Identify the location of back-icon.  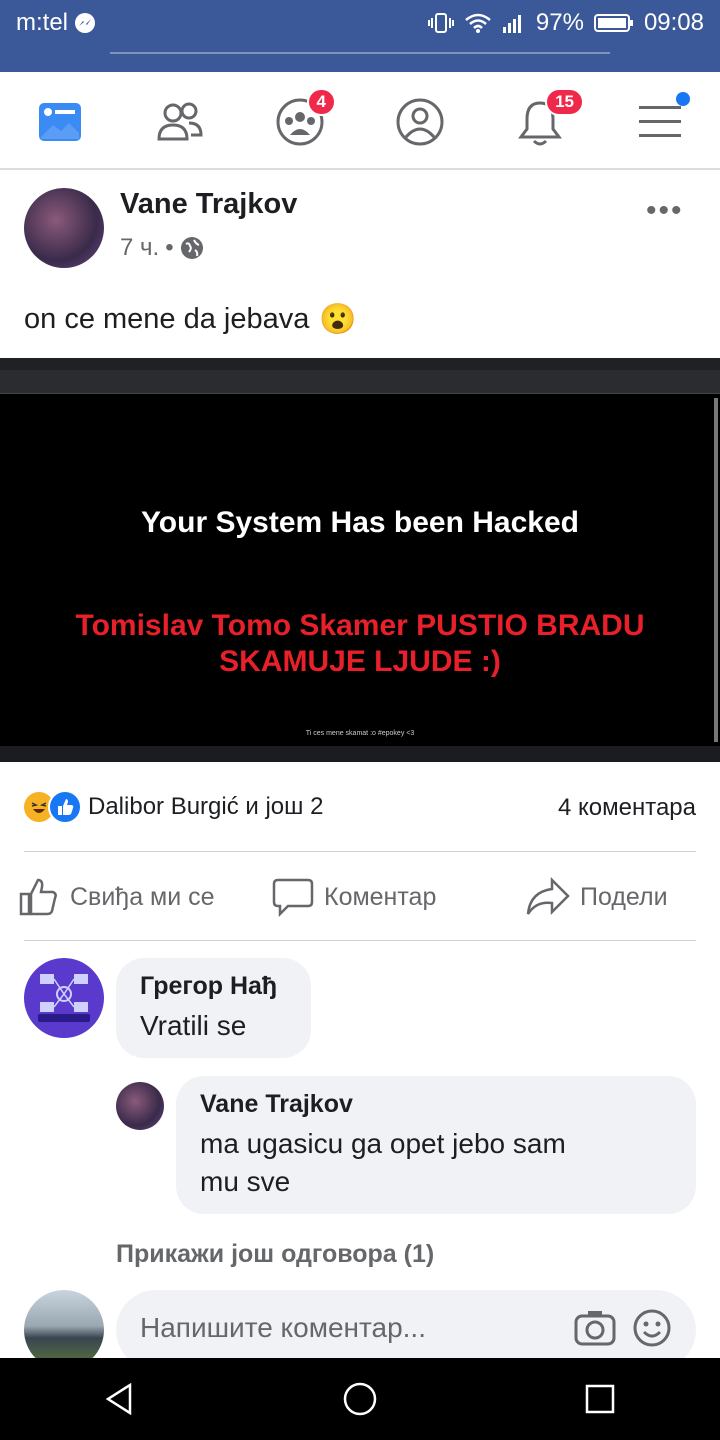
(120, 1399).